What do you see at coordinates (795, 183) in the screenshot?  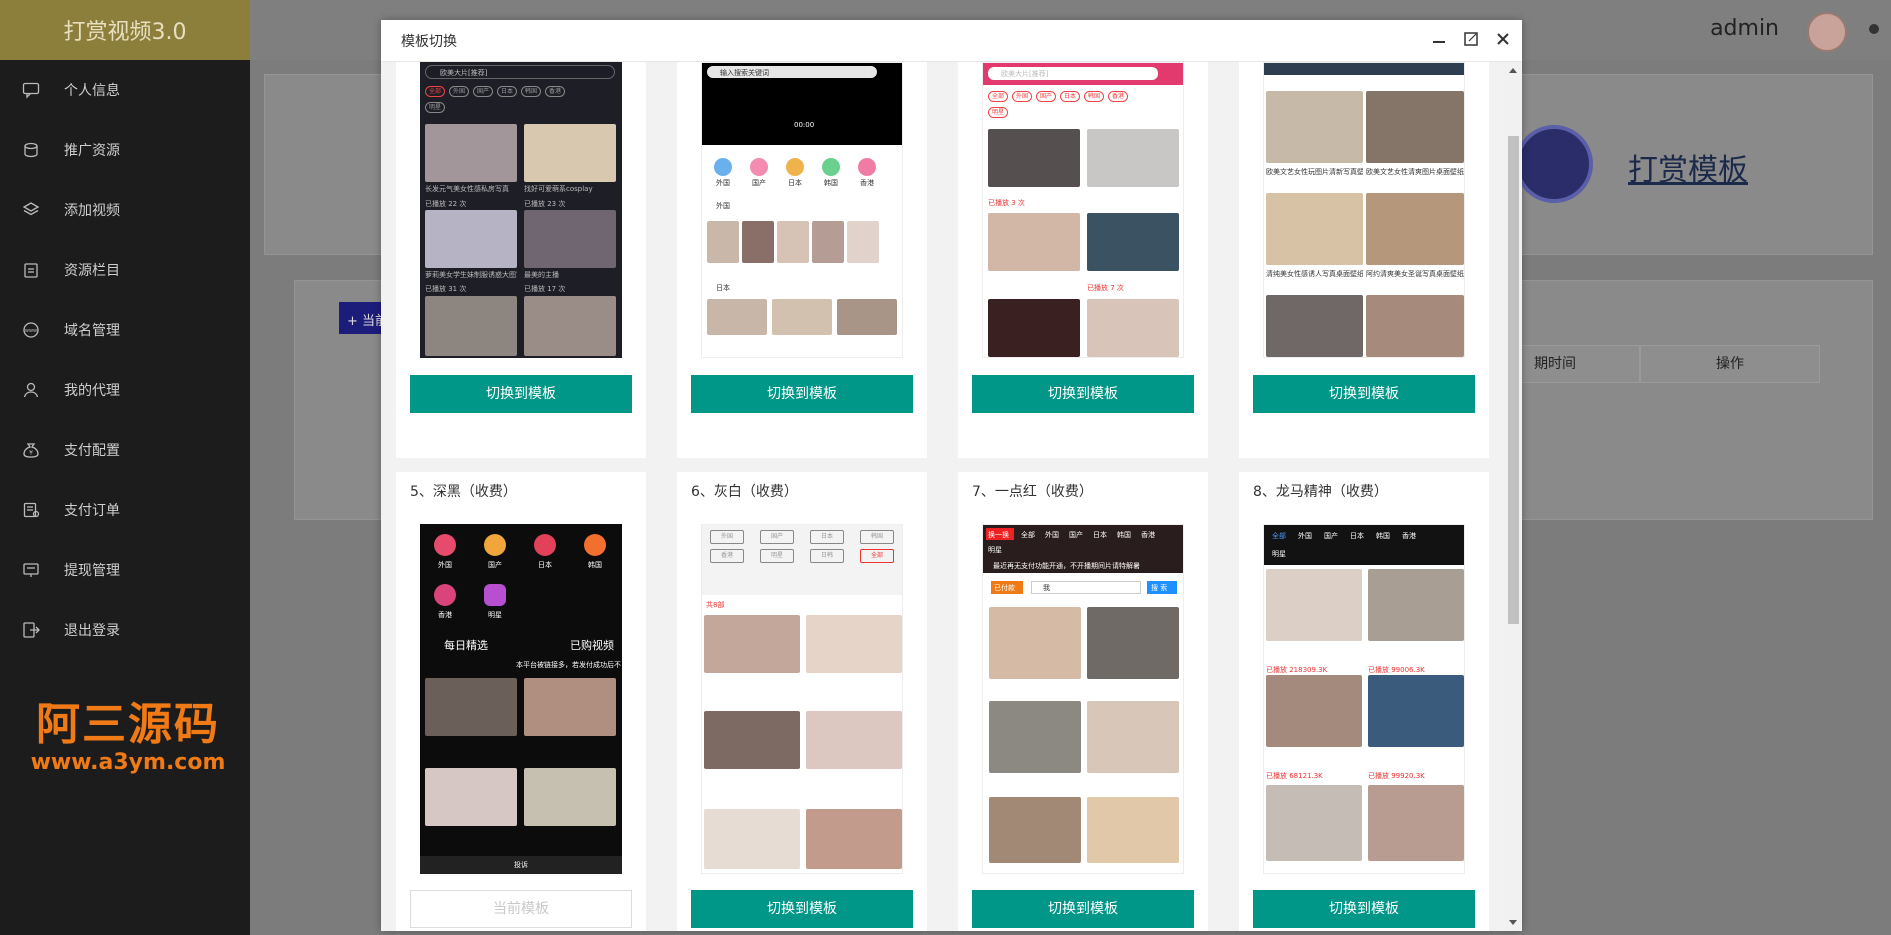 I see `preview-2-cat: 日本` at bounding box center [795, 183].